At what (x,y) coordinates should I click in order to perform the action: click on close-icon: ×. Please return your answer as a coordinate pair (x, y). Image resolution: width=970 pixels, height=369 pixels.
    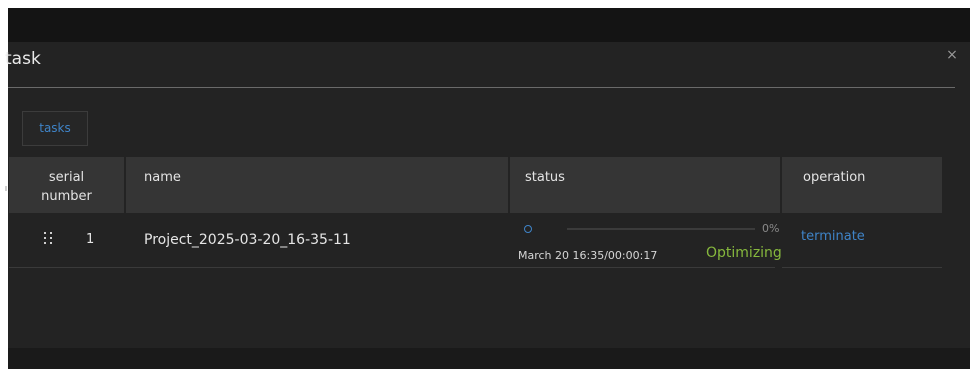
    Looking at the image, I should click on (952, 55).